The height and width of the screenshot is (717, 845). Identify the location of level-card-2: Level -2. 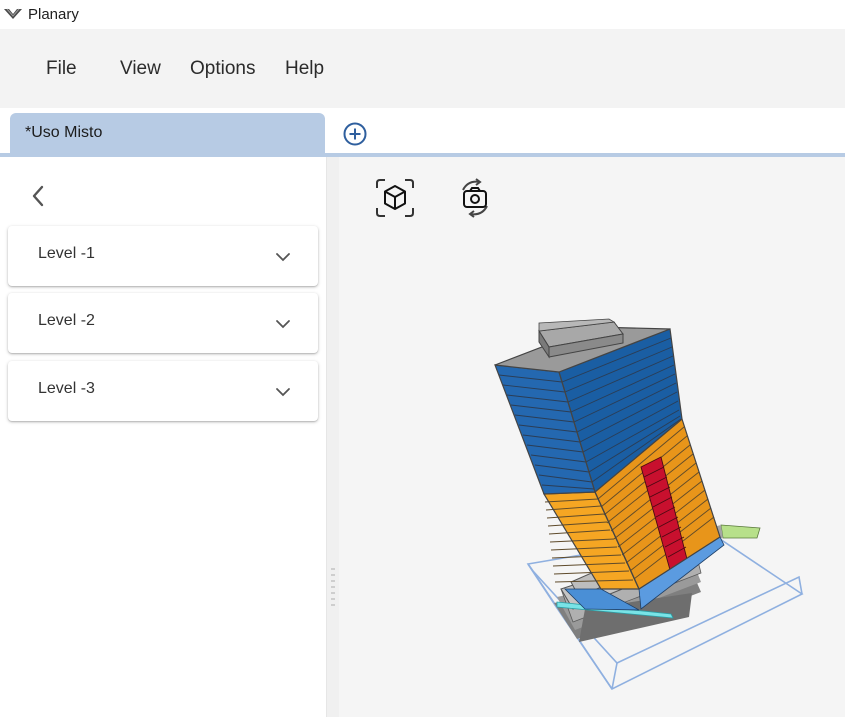
(163, 323).